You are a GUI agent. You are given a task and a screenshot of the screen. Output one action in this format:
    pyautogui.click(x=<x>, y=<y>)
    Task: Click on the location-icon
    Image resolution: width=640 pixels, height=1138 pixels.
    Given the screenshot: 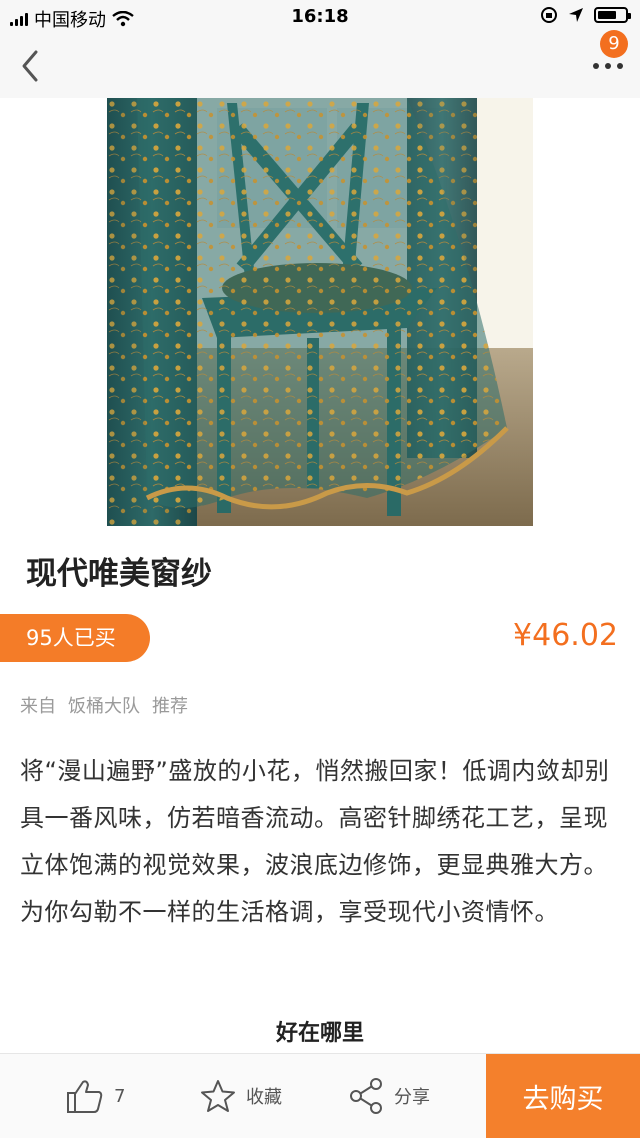 What is the action you would take?
    pyautogui.click(x=576, y=15)
    